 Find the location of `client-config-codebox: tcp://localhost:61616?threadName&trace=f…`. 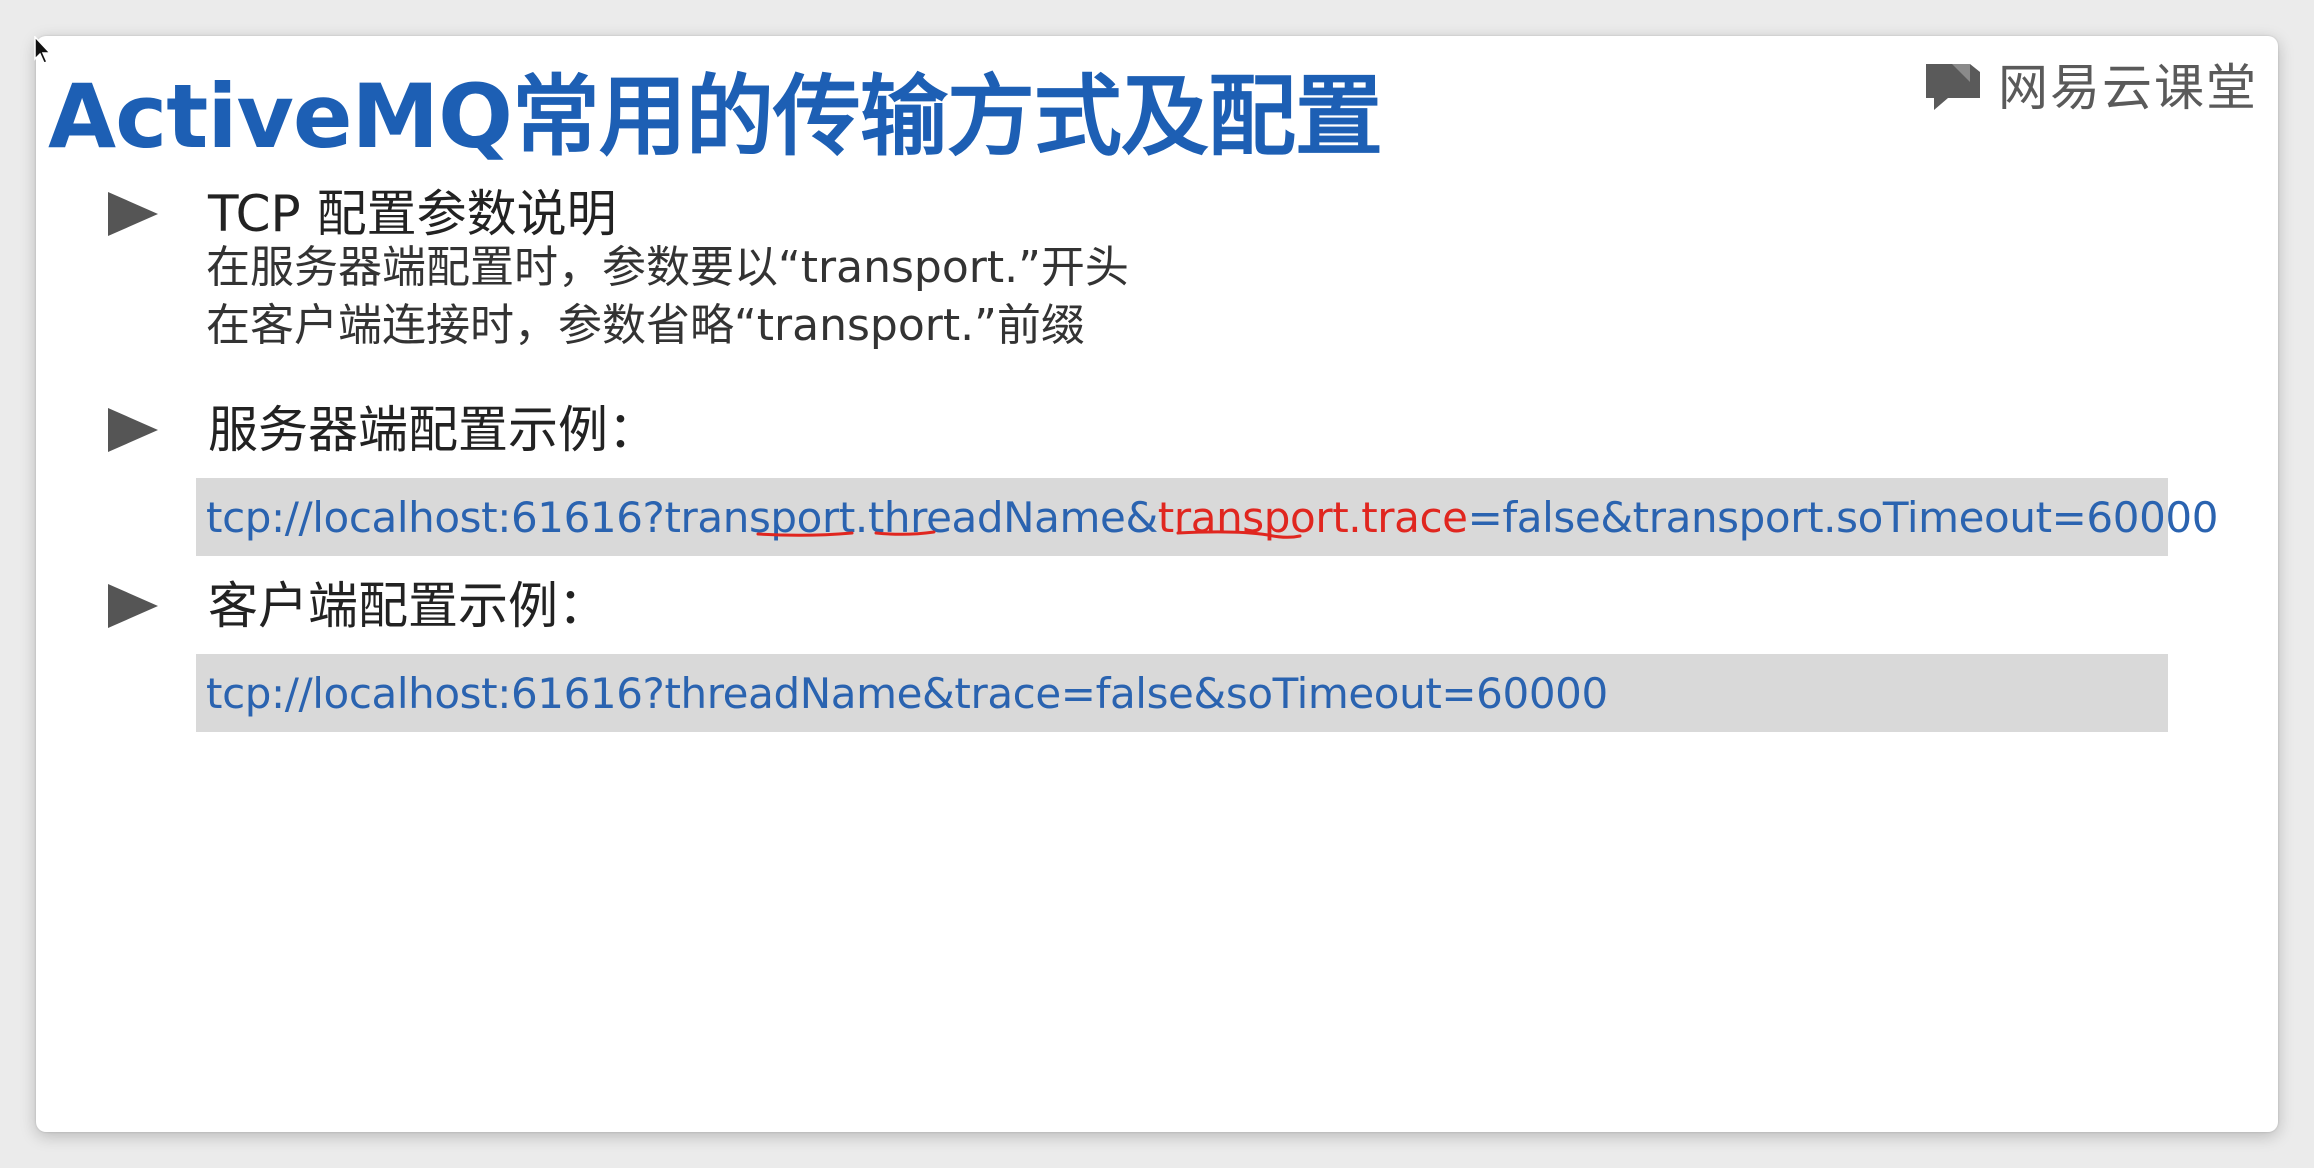

client-config-codebox: tcp://localhost:61616?threadName&trace=f… is located at coordinates (1182, 693).